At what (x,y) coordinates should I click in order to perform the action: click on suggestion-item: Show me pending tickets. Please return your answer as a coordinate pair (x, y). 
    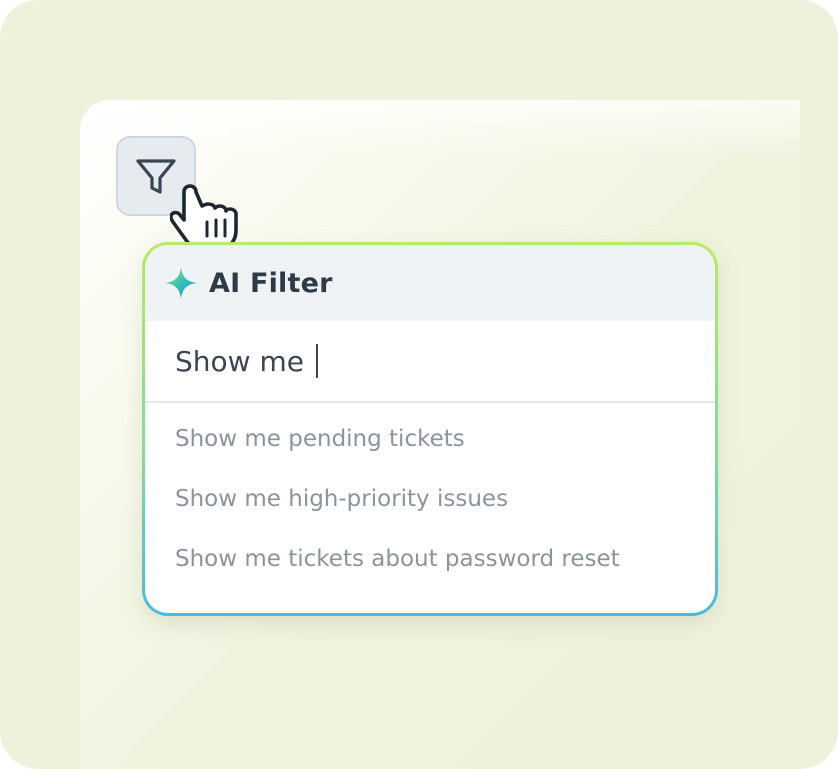
    Looking at the image, I should click on (430, 439).